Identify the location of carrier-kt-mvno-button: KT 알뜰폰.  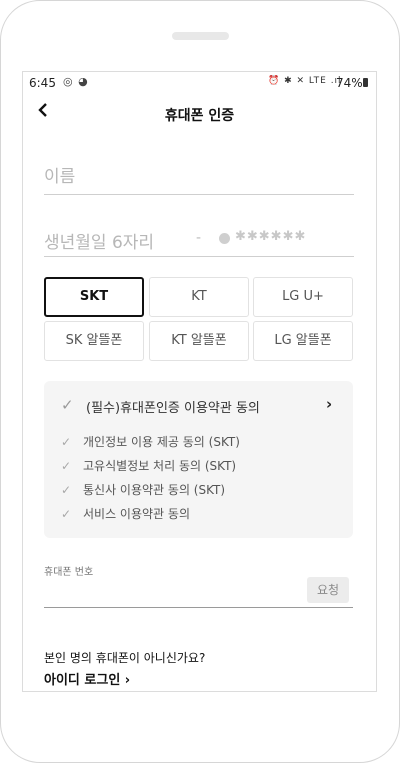
(199, 341).